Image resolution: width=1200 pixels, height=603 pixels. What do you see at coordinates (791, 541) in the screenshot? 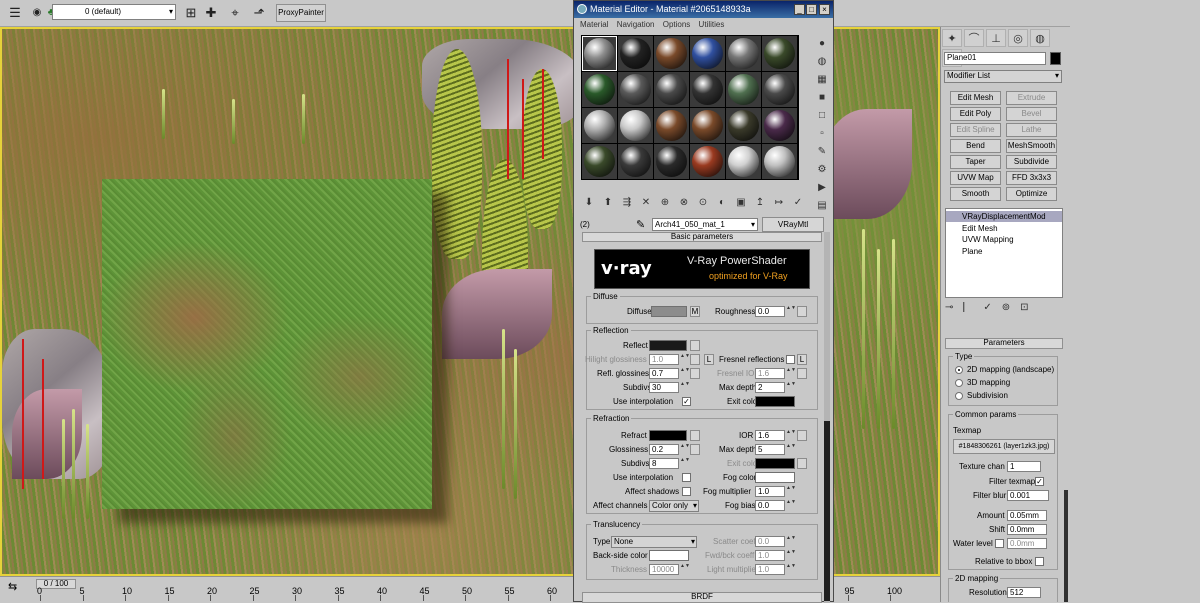
I see `scatter-spinner: ▲▼` at bounding box center [791, 541].